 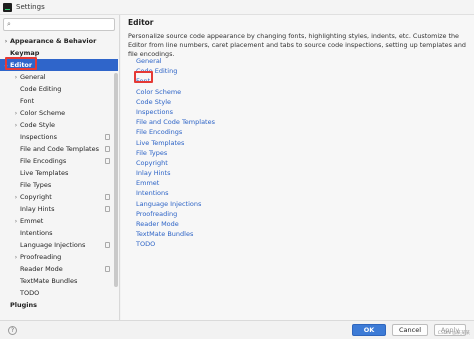 What do you see at coordinates (36, 185) in the screenshot?
I see `sidebar-item-label: File Types` at bounding box center [36, 185].